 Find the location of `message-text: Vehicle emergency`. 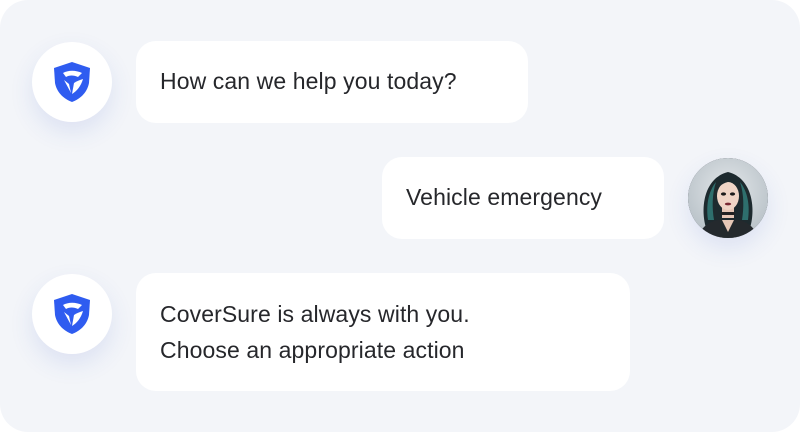

message-text: Vehicle emergency is located at coordinates (504, 197).